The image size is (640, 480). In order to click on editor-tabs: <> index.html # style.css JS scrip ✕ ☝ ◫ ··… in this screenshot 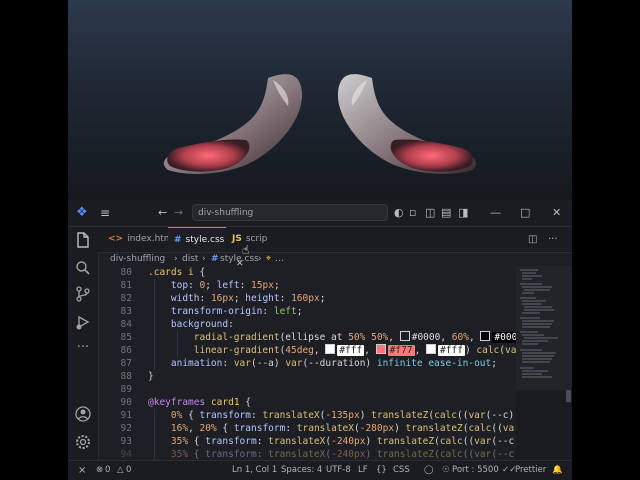, I will do `click(335, 248)`.